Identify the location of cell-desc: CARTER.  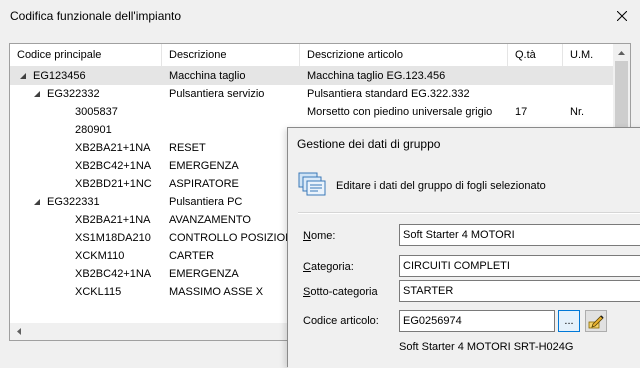
(192, 256).